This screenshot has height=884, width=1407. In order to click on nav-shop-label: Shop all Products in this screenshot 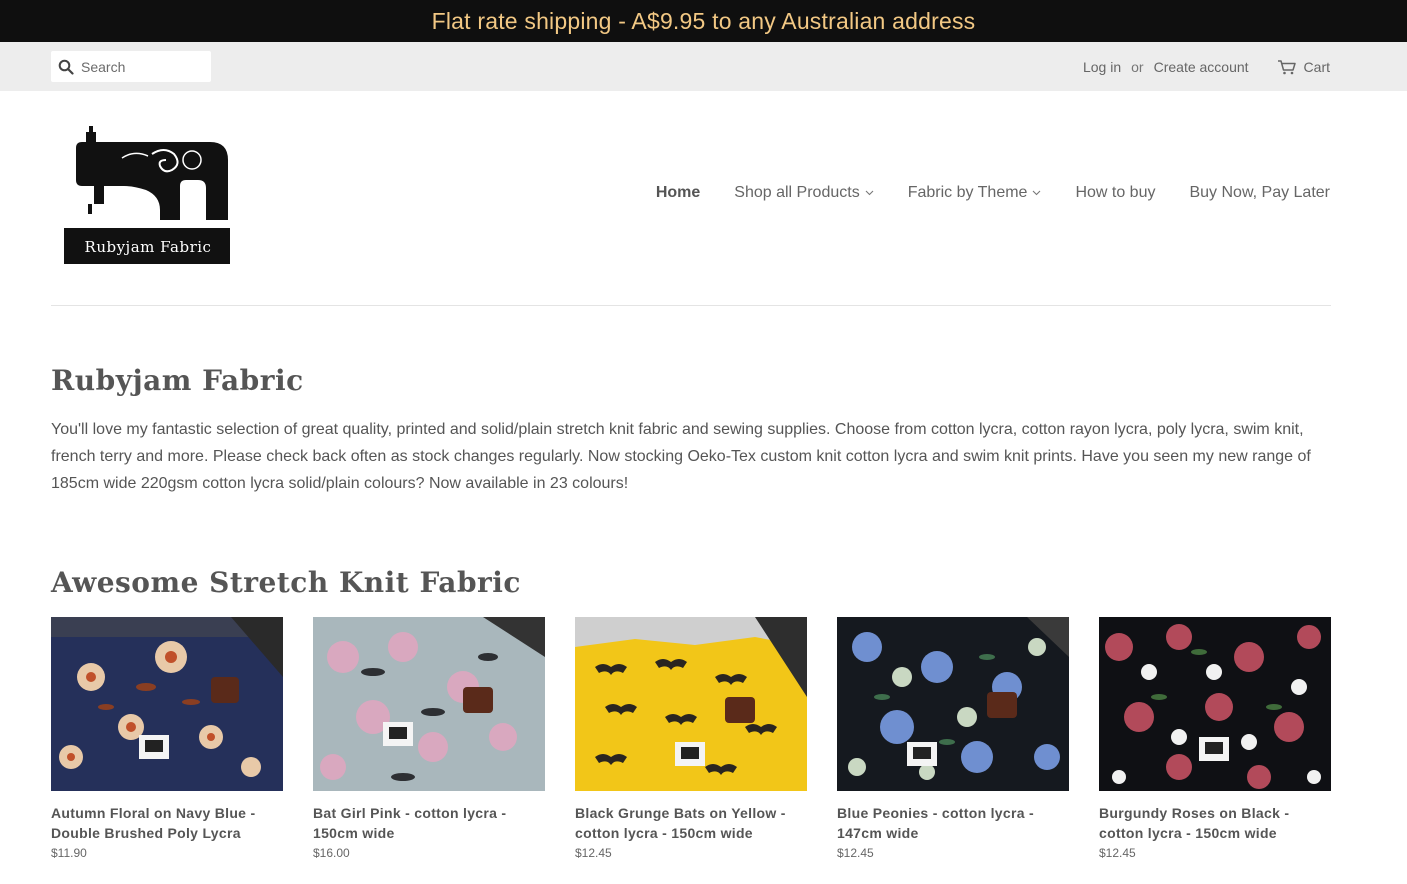, I will do `click(797, 192)`.